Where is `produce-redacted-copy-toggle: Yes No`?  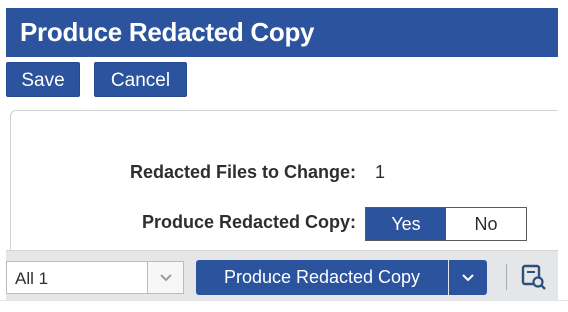 produce-redacted-copy-toggle: Yes No is located at coordinates (446, 224).